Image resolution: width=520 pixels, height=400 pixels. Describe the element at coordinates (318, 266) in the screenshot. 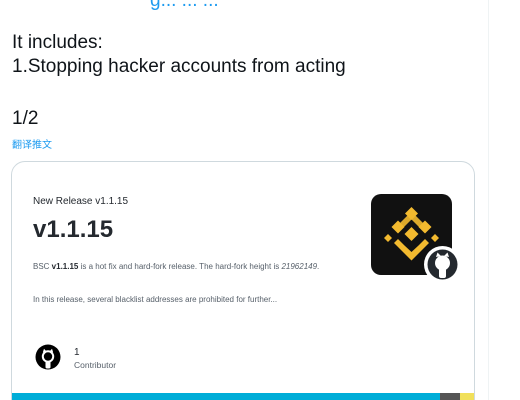

I see `release-description-suffix: .` at that location.